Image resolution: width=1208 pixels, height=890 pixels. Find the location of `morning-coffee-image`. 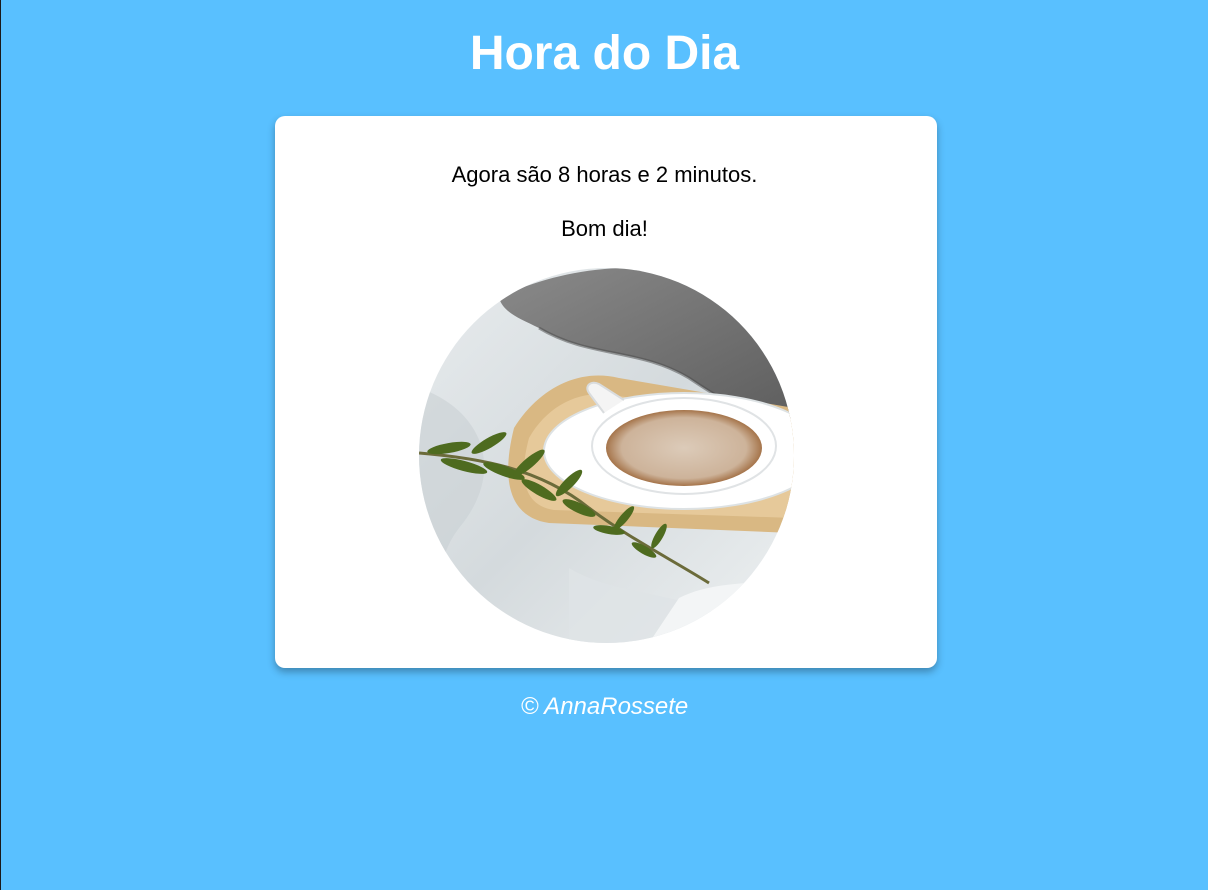

morning-coffee-image is located at coordinates (606, 455).